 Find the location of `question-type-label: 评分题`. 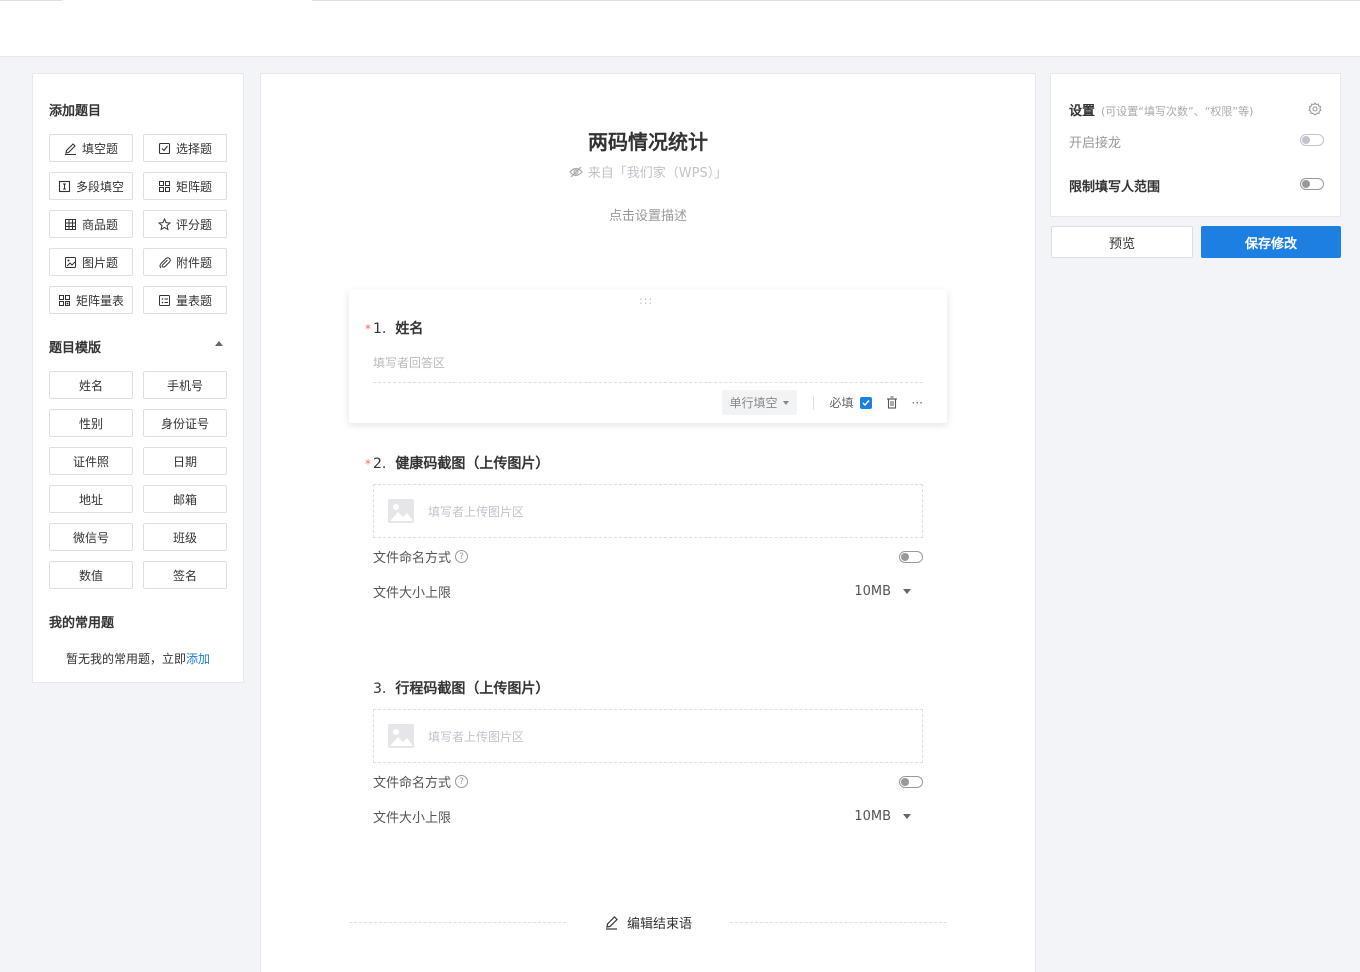

question-type-label: 评分题 is located at coordinates (193, 224).